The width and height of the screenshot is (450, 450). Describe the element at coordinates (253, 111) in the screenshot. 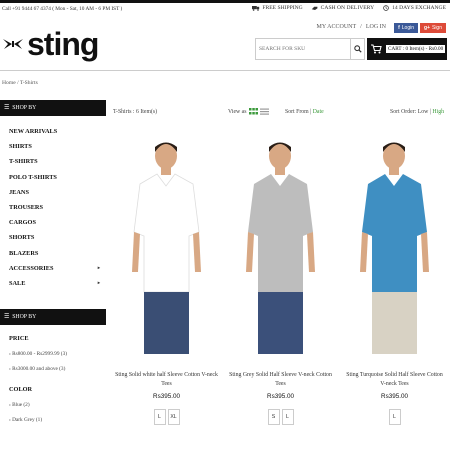

I see `grid-view-icon` at that location.